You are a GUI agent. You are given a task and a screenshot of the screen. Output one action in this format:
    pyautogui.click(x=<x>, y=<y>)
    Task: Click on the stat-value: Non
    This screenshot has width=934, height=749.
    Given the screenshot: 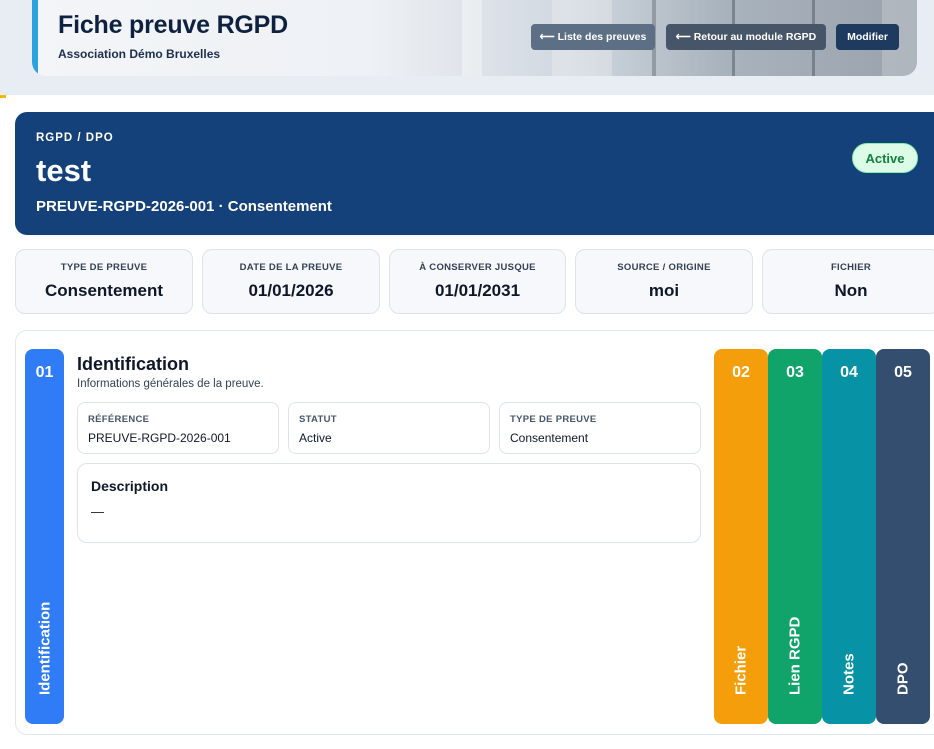 What is the action you would take?
    pyautogui.click(x=851, y=290)
    